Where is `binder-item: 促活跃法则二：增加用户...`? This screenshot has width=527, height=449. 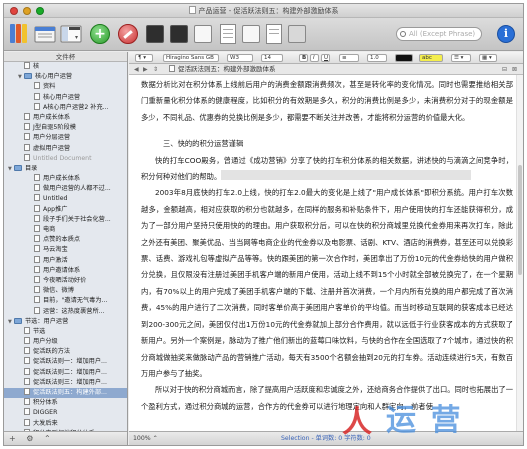 binder-item: 促活跃法则二：增加用户... is located at coordinates (65, 372).